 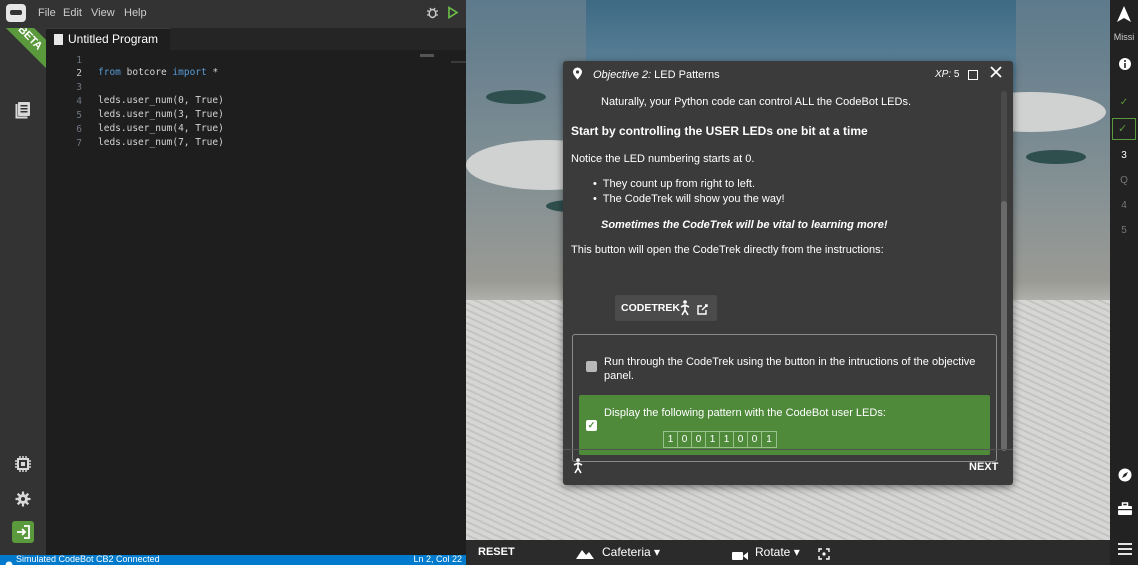 What do you see at coordinates (1124, 102) in the screenshot?
I see `rail-check-icon: ✓` at bounding box center [1124, 102].